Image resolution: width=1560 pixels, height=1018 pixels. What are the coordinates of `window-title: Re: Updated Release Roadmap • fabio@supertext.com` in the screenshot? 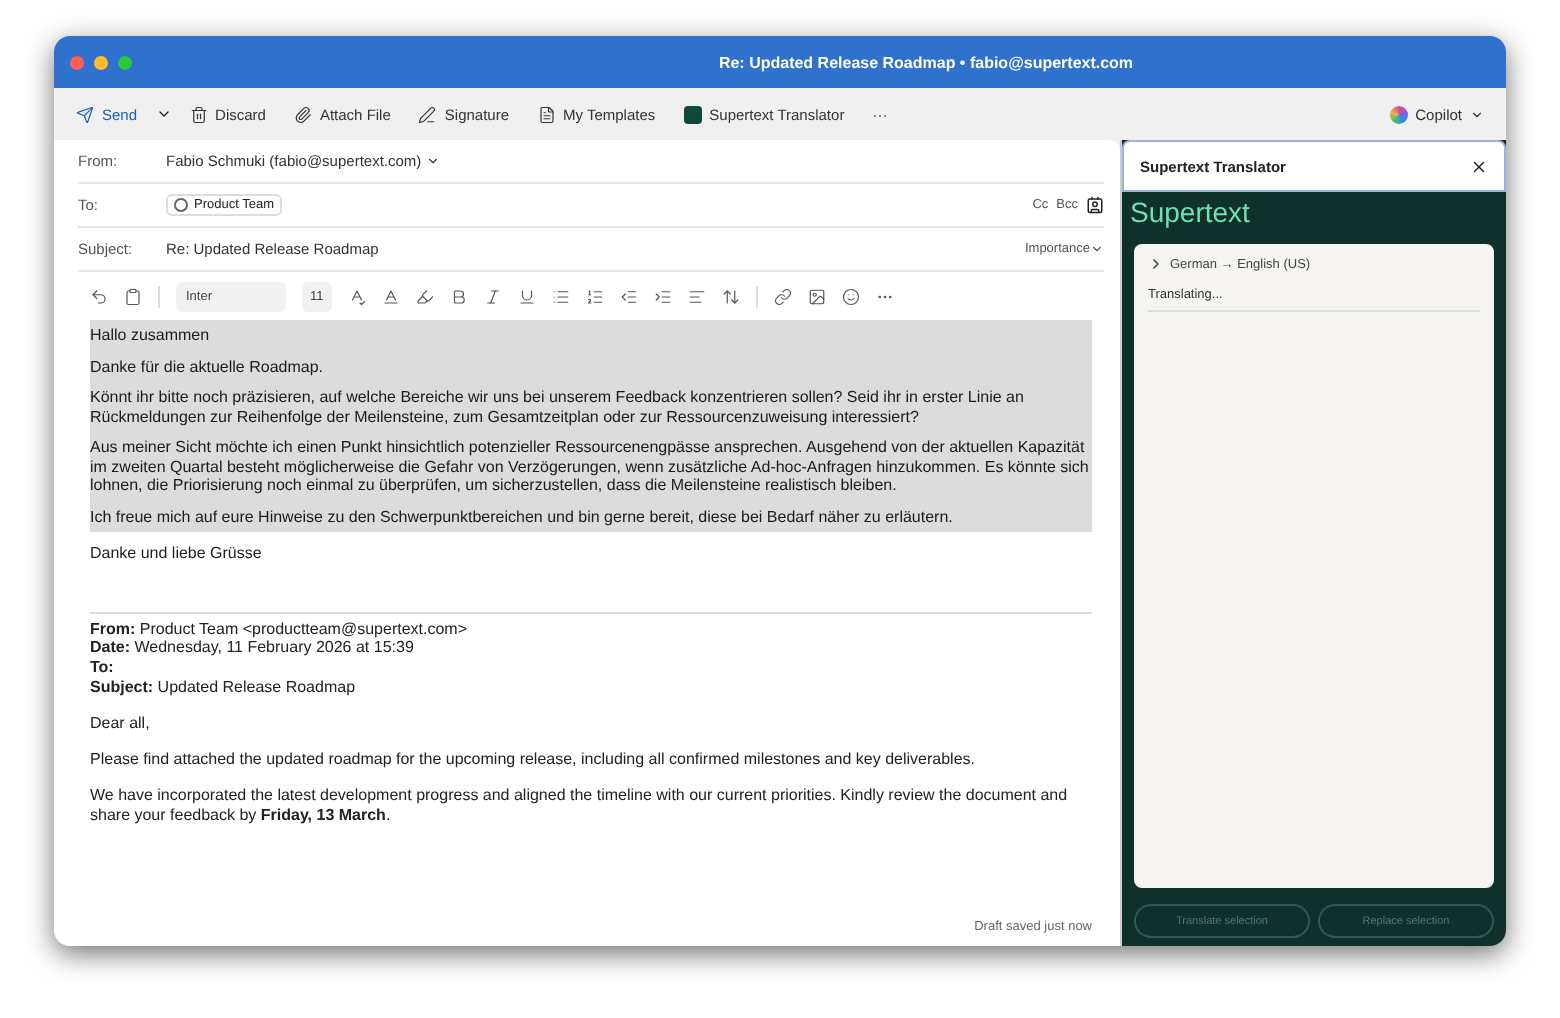 It's located at (926, 62).